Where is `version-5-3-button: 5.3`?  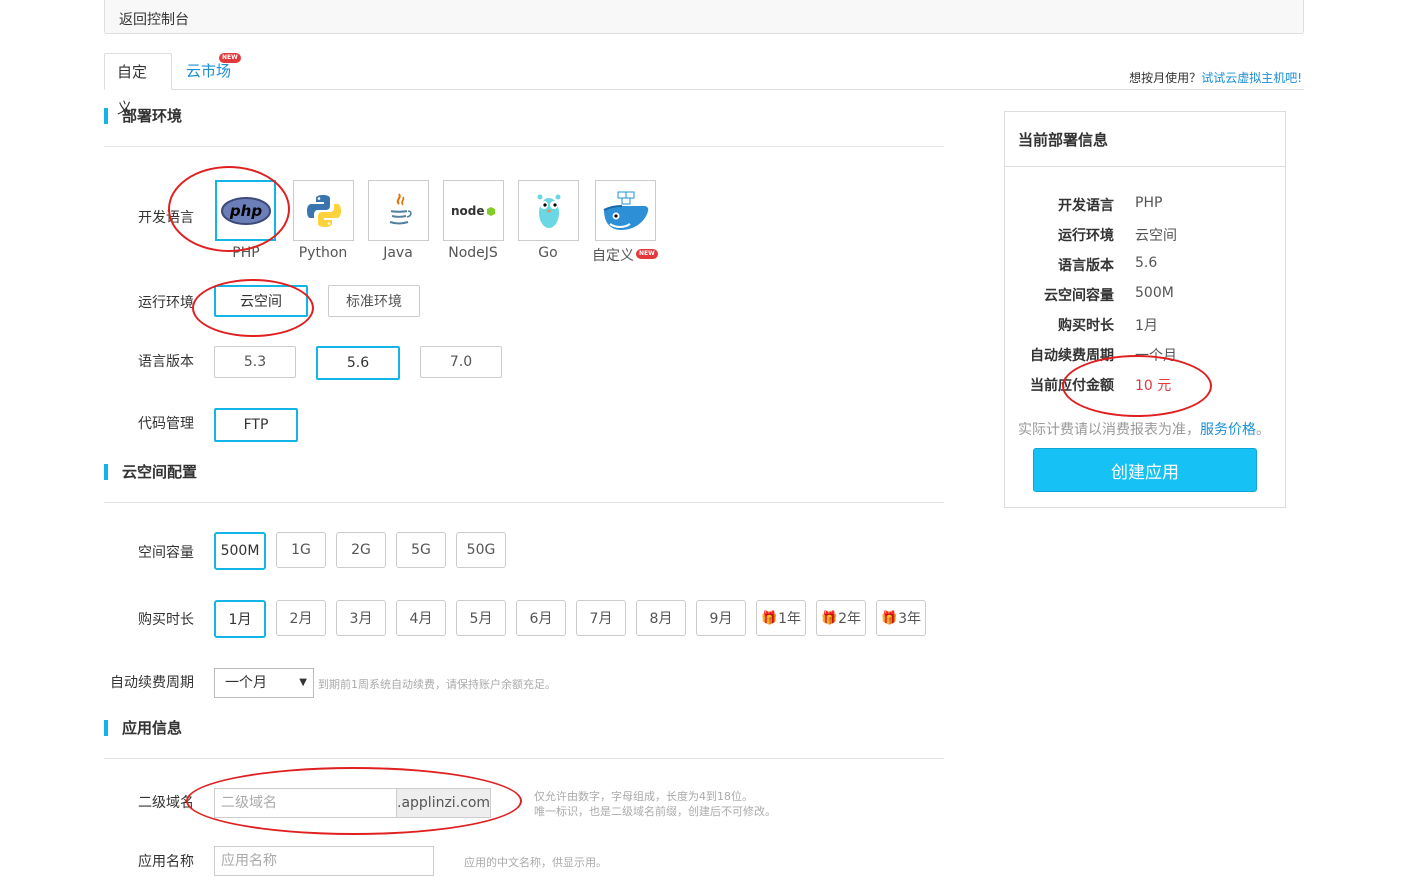
version-5-3-button: 5.3 is located at coordinates (255, 362).